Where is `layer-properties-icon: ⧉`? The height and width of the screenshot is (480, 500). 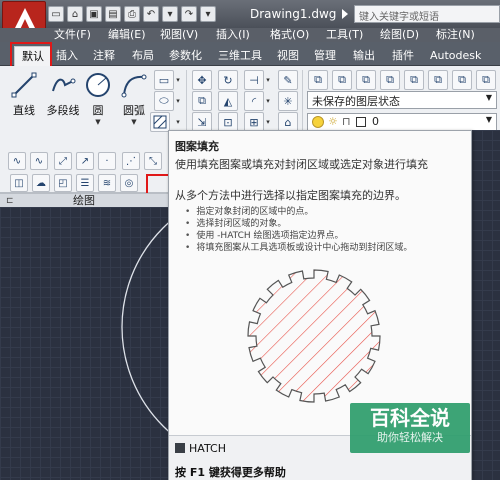
layer-properties-icon: ⧉ is located at coordinates (318, 80).